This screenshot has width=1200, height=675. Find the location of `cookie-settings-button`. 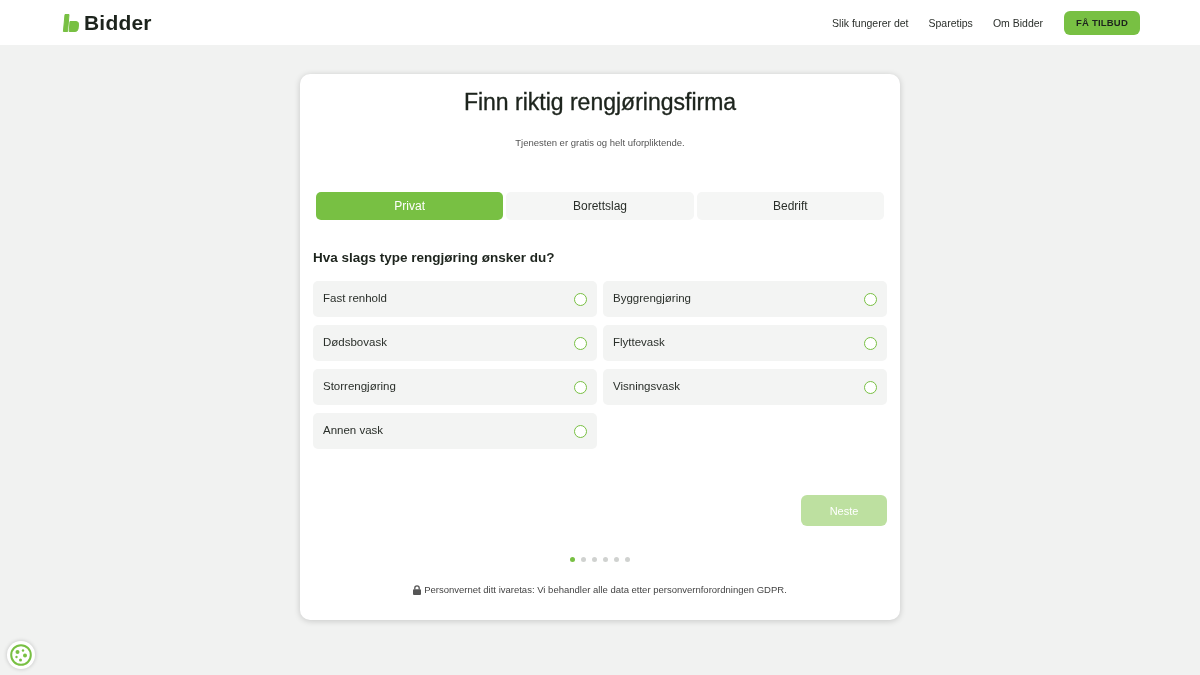

cookie-settings-button is located at coordinates (21, 655).